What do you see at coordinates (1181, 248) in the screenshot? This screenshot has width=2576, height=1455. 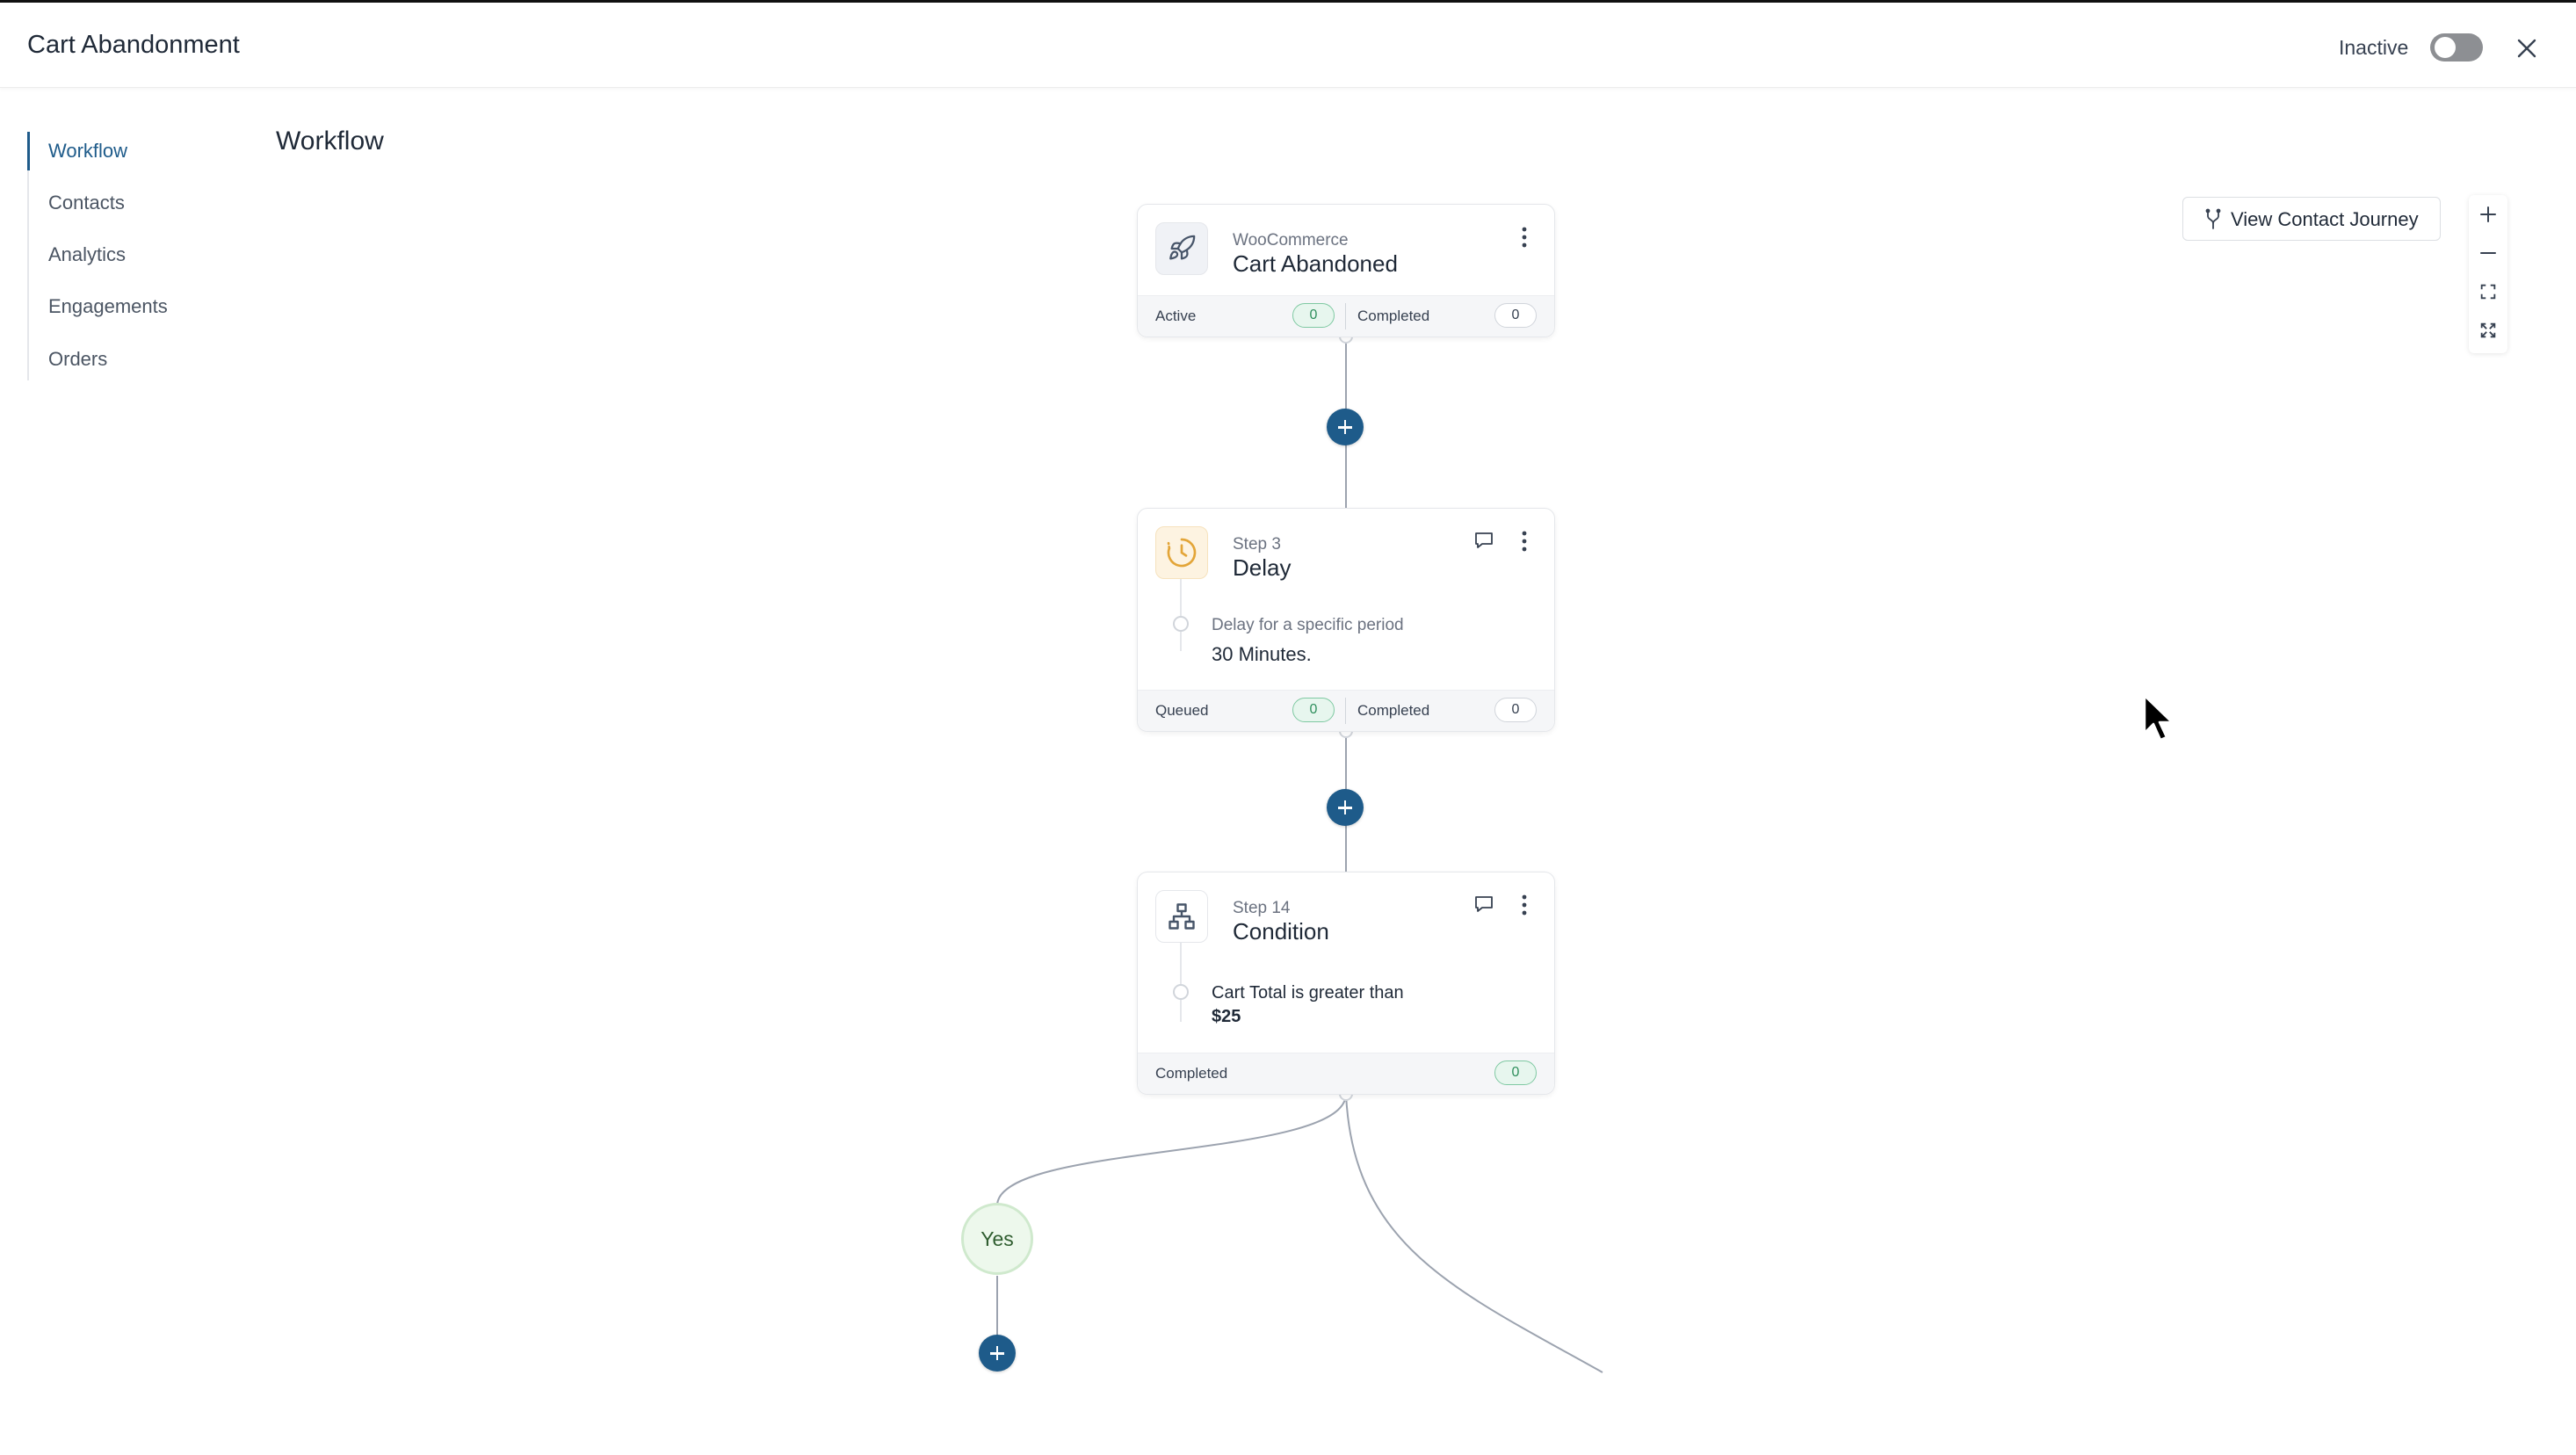 I see `rocket-icon` at bounding box center [1181, 248].